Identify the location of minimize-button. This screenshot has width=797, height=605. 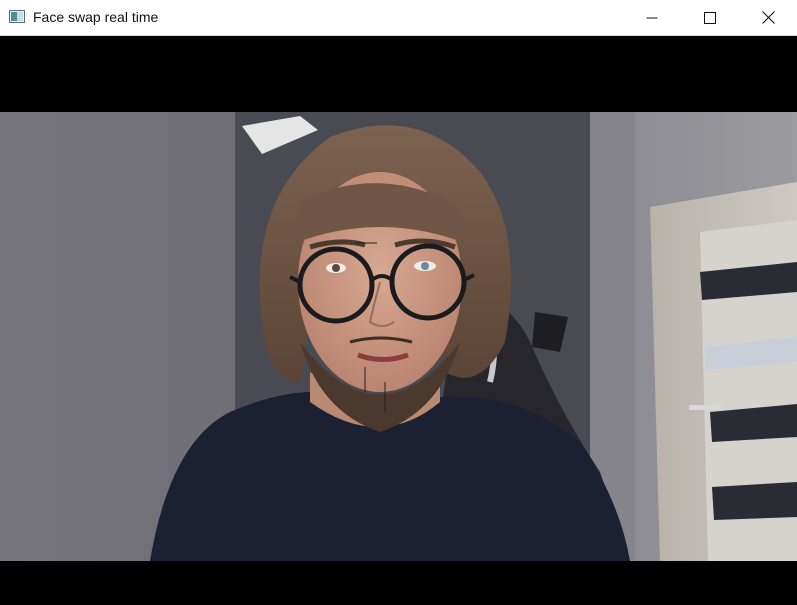
(652, 17).